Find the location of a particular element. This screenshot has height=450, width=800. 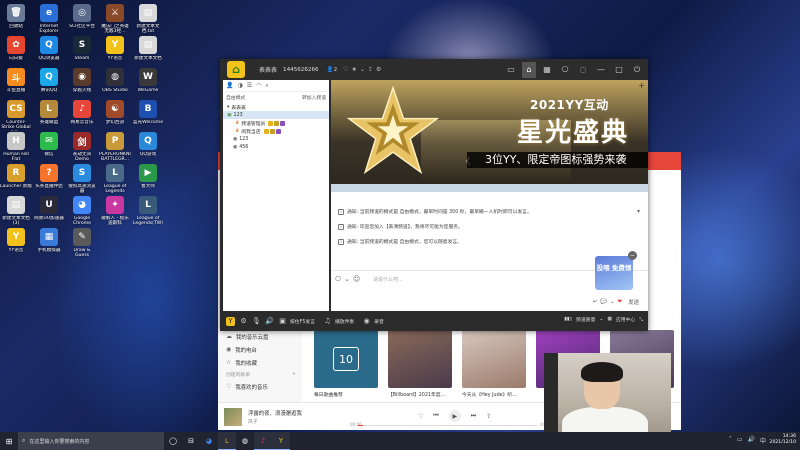

desktop-icon: ▤ 新建文本文档.txt is located at coordinates (148, 22).